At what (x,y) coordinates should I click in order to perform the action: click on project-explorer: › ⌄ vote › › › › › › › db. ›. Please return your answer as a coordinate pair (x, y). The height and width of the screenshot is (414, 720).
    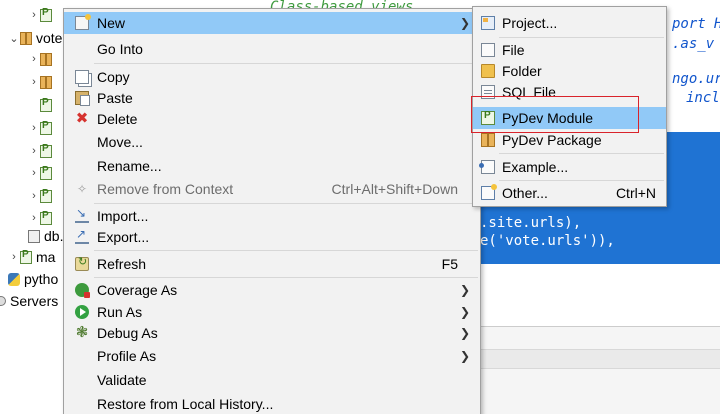
    Looking at the image, I should click on (33, 207).